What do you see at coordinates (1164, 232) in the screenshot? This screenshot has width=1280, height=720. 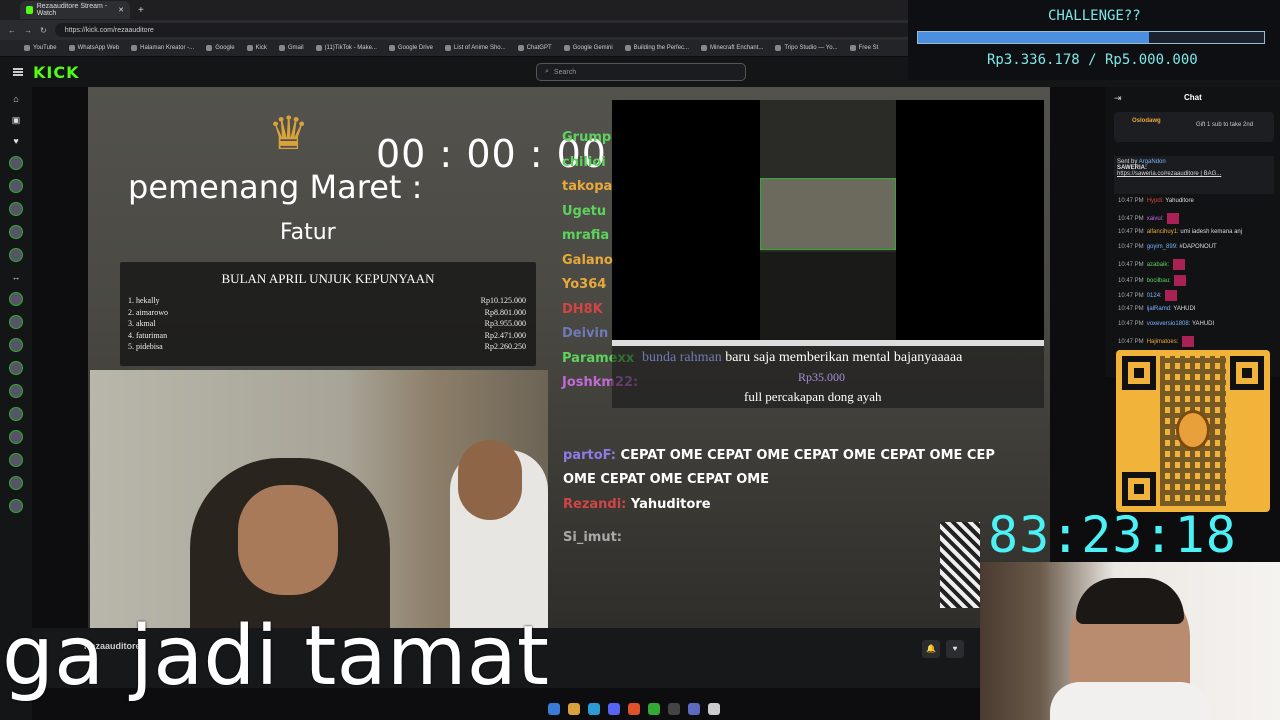 I see `chat-username: alfancihuy1:` at bounding box center [1164, 232].